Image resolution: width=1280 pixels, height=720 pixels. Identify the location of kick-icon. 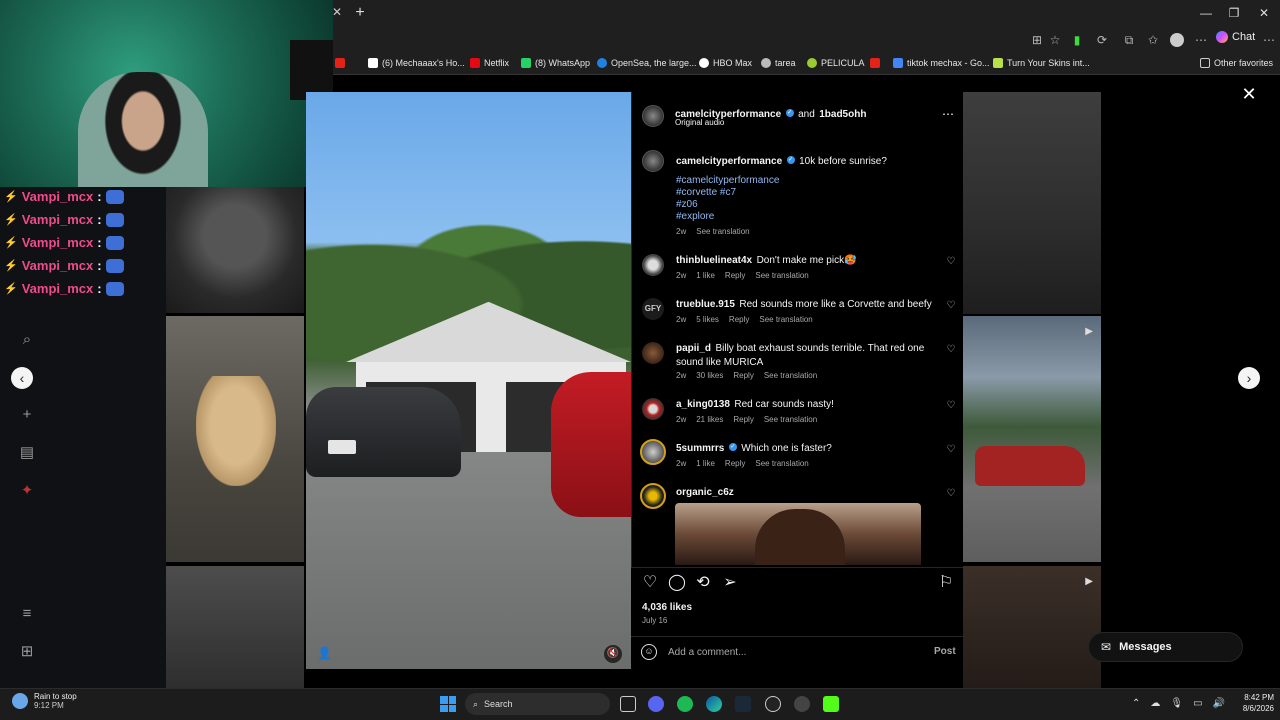
(831, 704).